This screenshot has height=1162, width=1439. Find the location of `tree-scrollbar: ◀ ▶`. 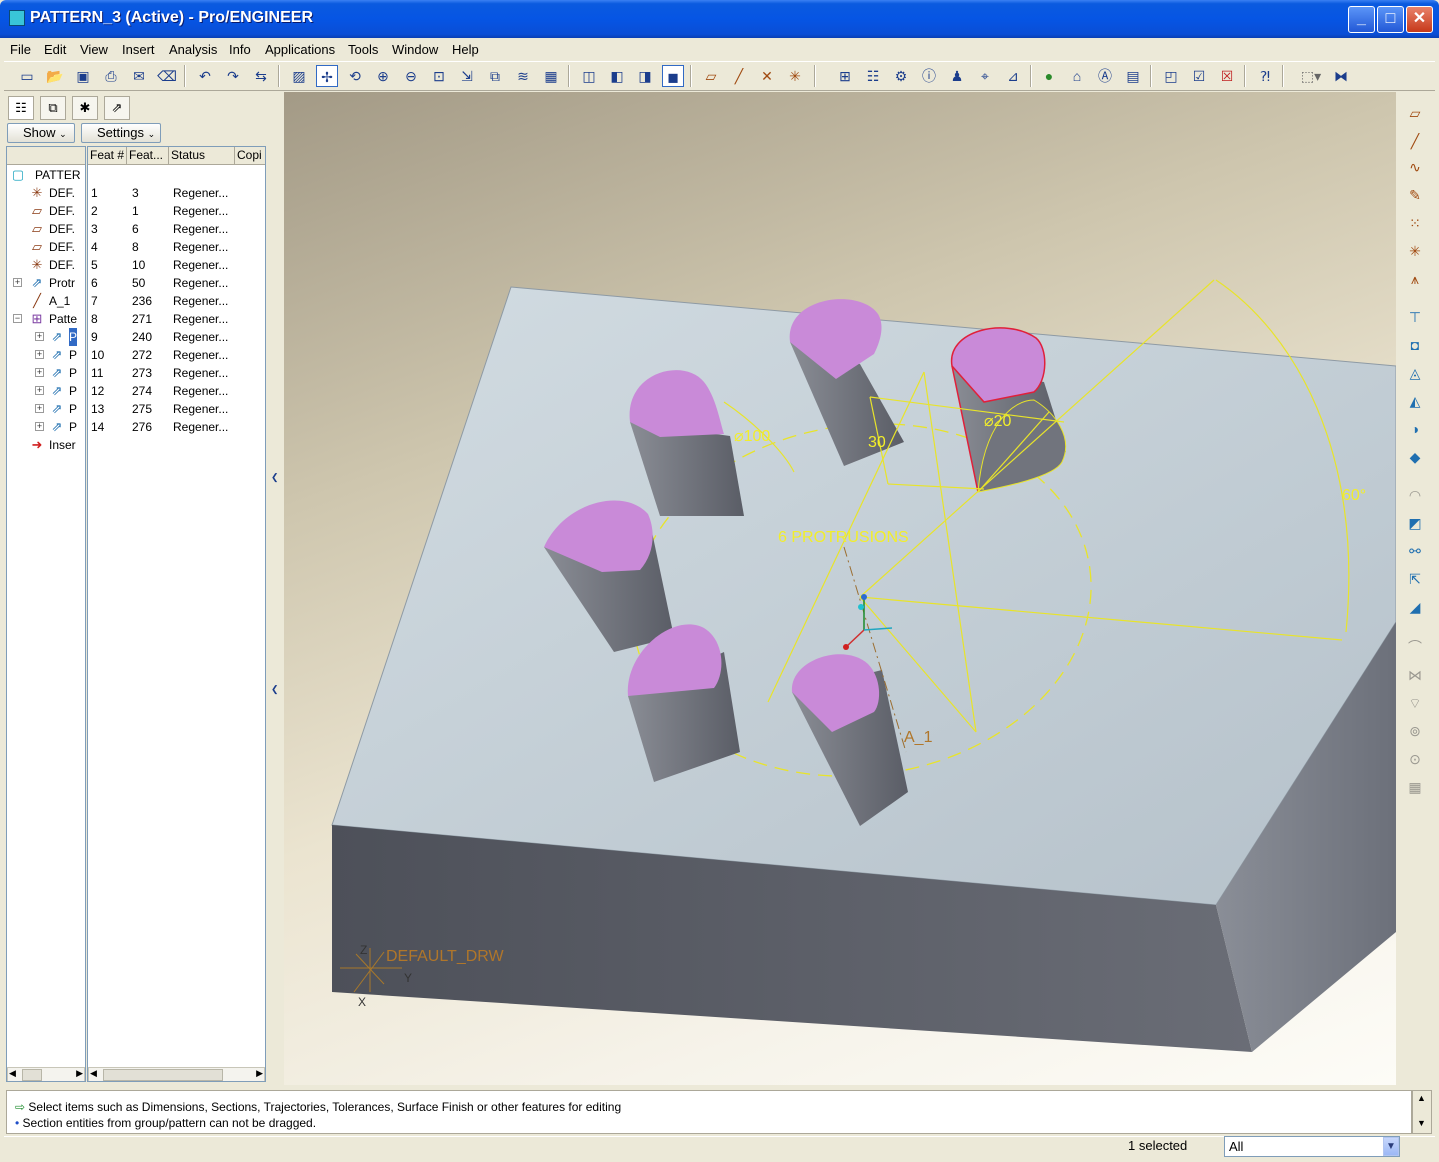

tree-scrollbar: ◀ ▶ is located at coordinates (46, 1074).